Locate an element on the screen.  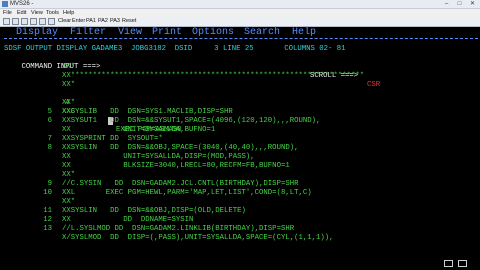
clear-button: Clear is located at coordinates (64, 21).